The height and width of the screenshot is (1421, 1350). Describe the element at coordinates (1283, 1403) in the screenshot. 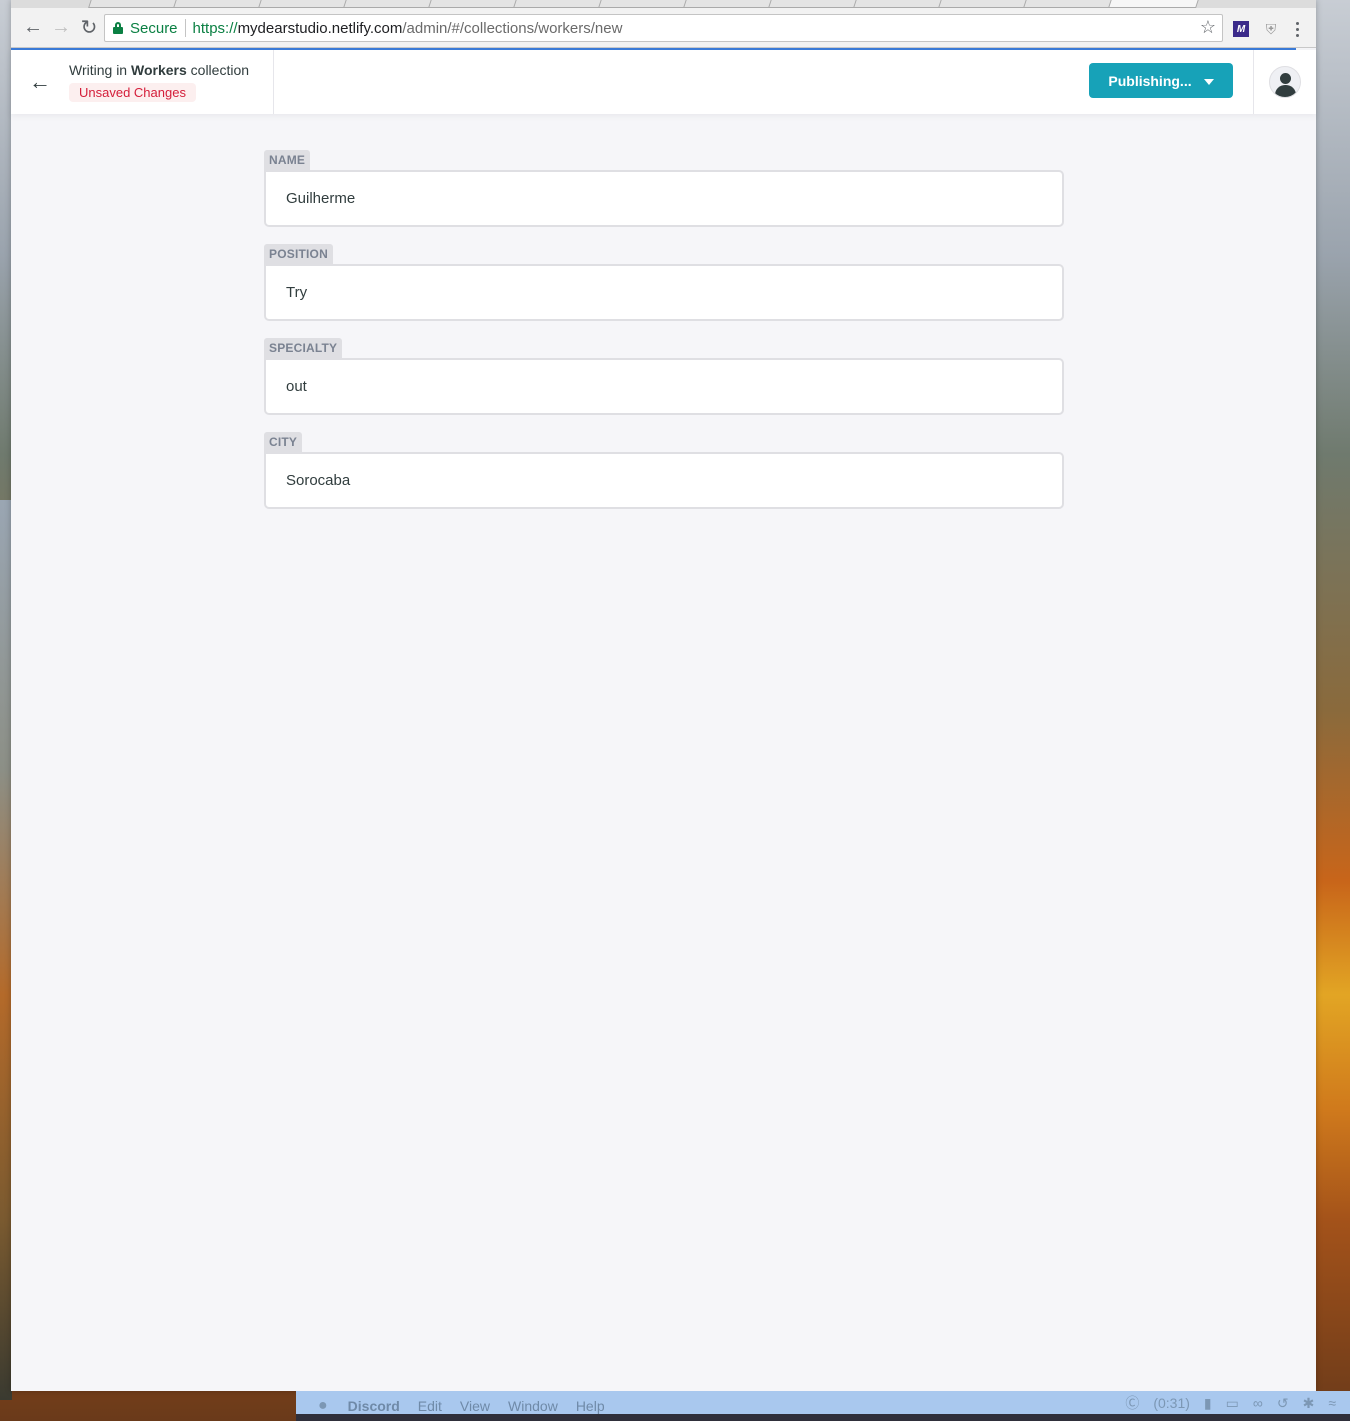

I see `time-machine-icon: ↺` at that location.